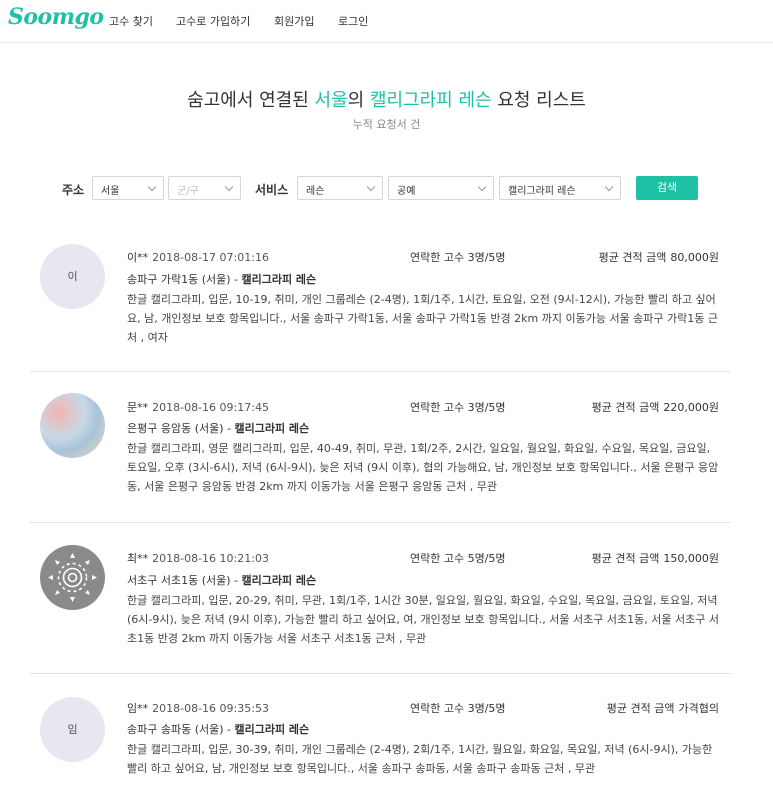  I want to click on subcategory-select: 공예, so click(441, 188).